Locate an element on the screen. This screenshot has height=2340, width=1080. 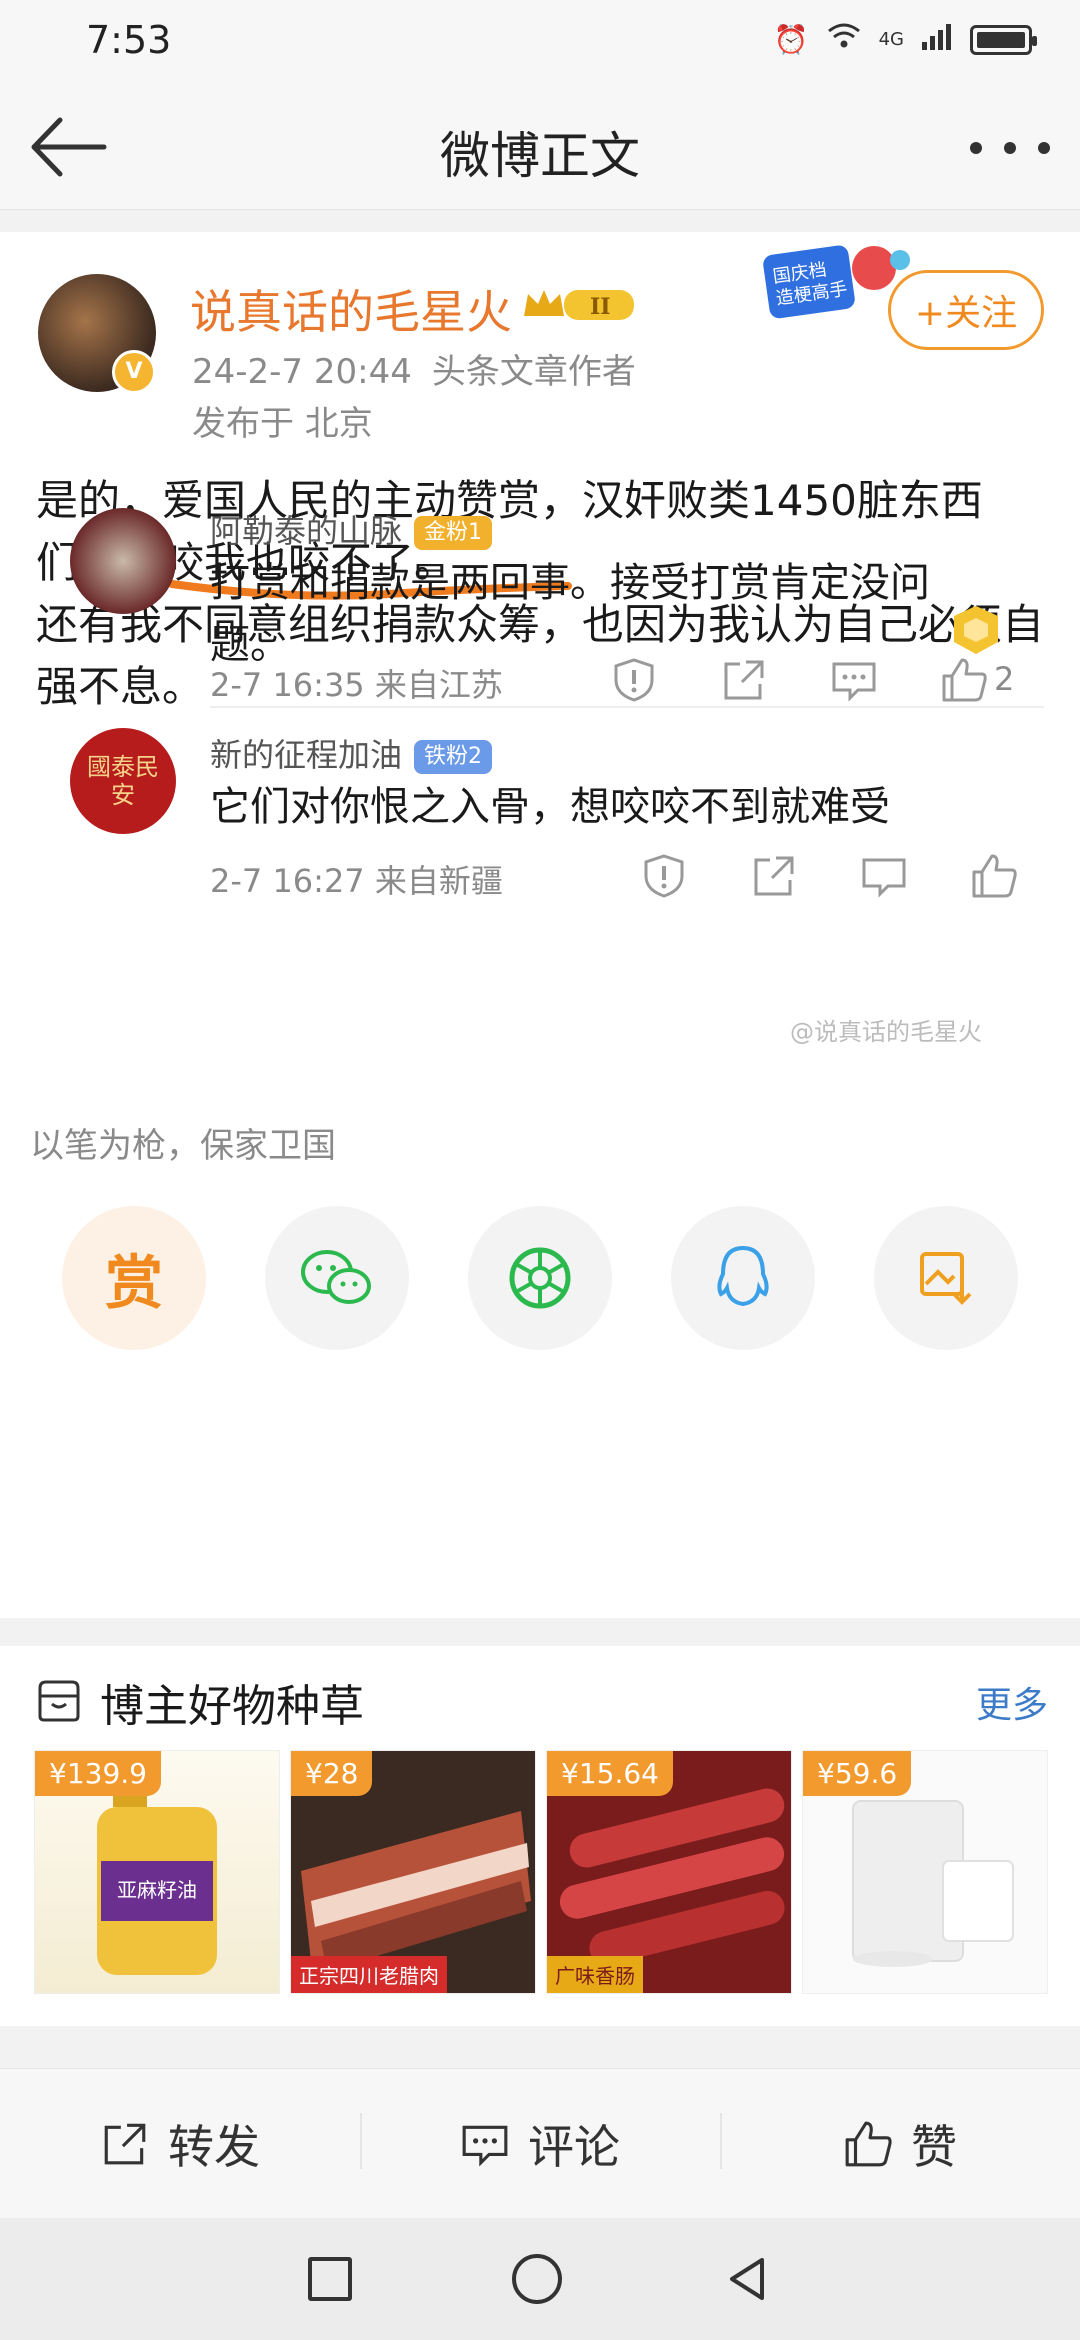
shop-icon is located at coordinates (59, 1701).